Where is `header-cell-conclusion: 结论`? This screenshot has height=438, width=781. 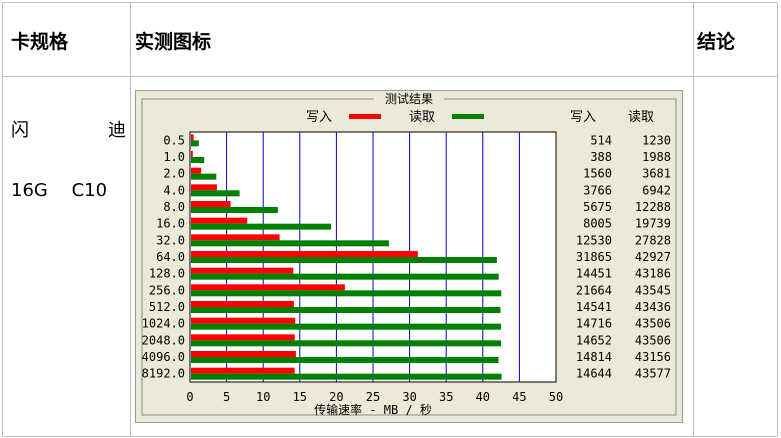
header-cell-conclusion: 结论 is located at coordinates (735, 39).